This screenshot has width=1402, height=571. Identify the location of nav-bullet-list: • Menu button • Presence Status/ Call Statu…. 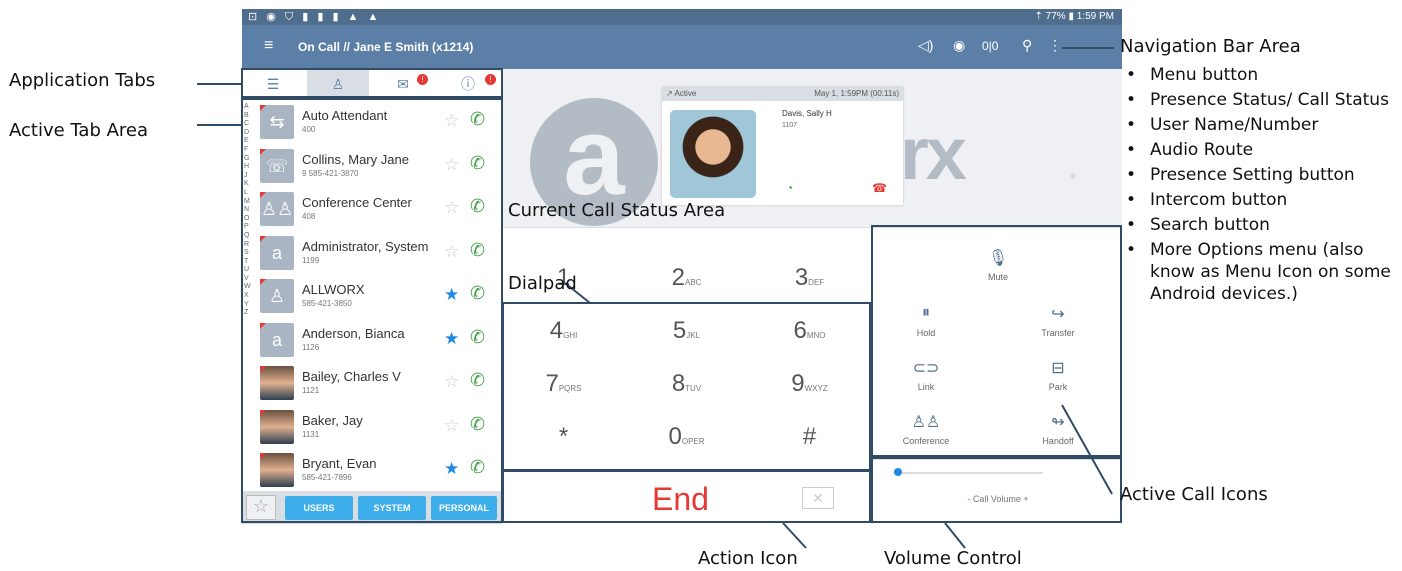
(1261, 186).